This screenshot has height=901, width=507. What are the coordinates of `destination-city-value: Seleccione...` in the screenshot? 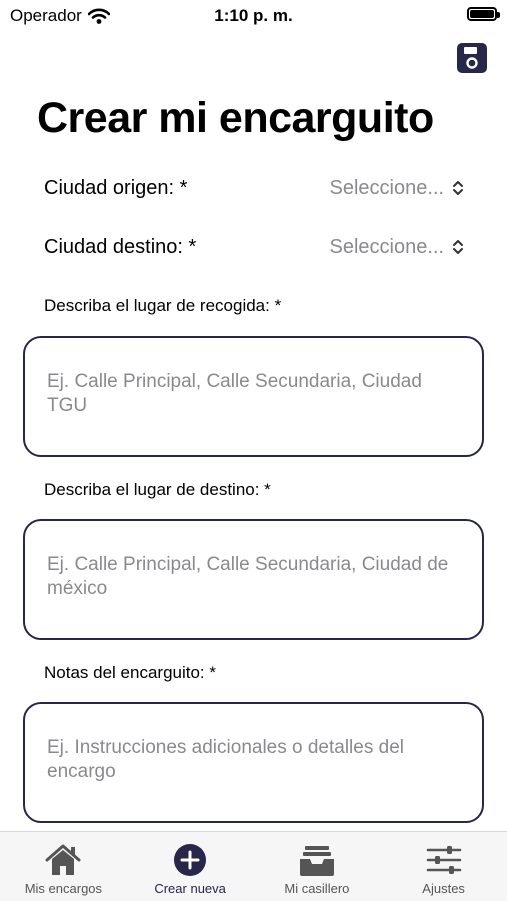 It's located at (386, 246).